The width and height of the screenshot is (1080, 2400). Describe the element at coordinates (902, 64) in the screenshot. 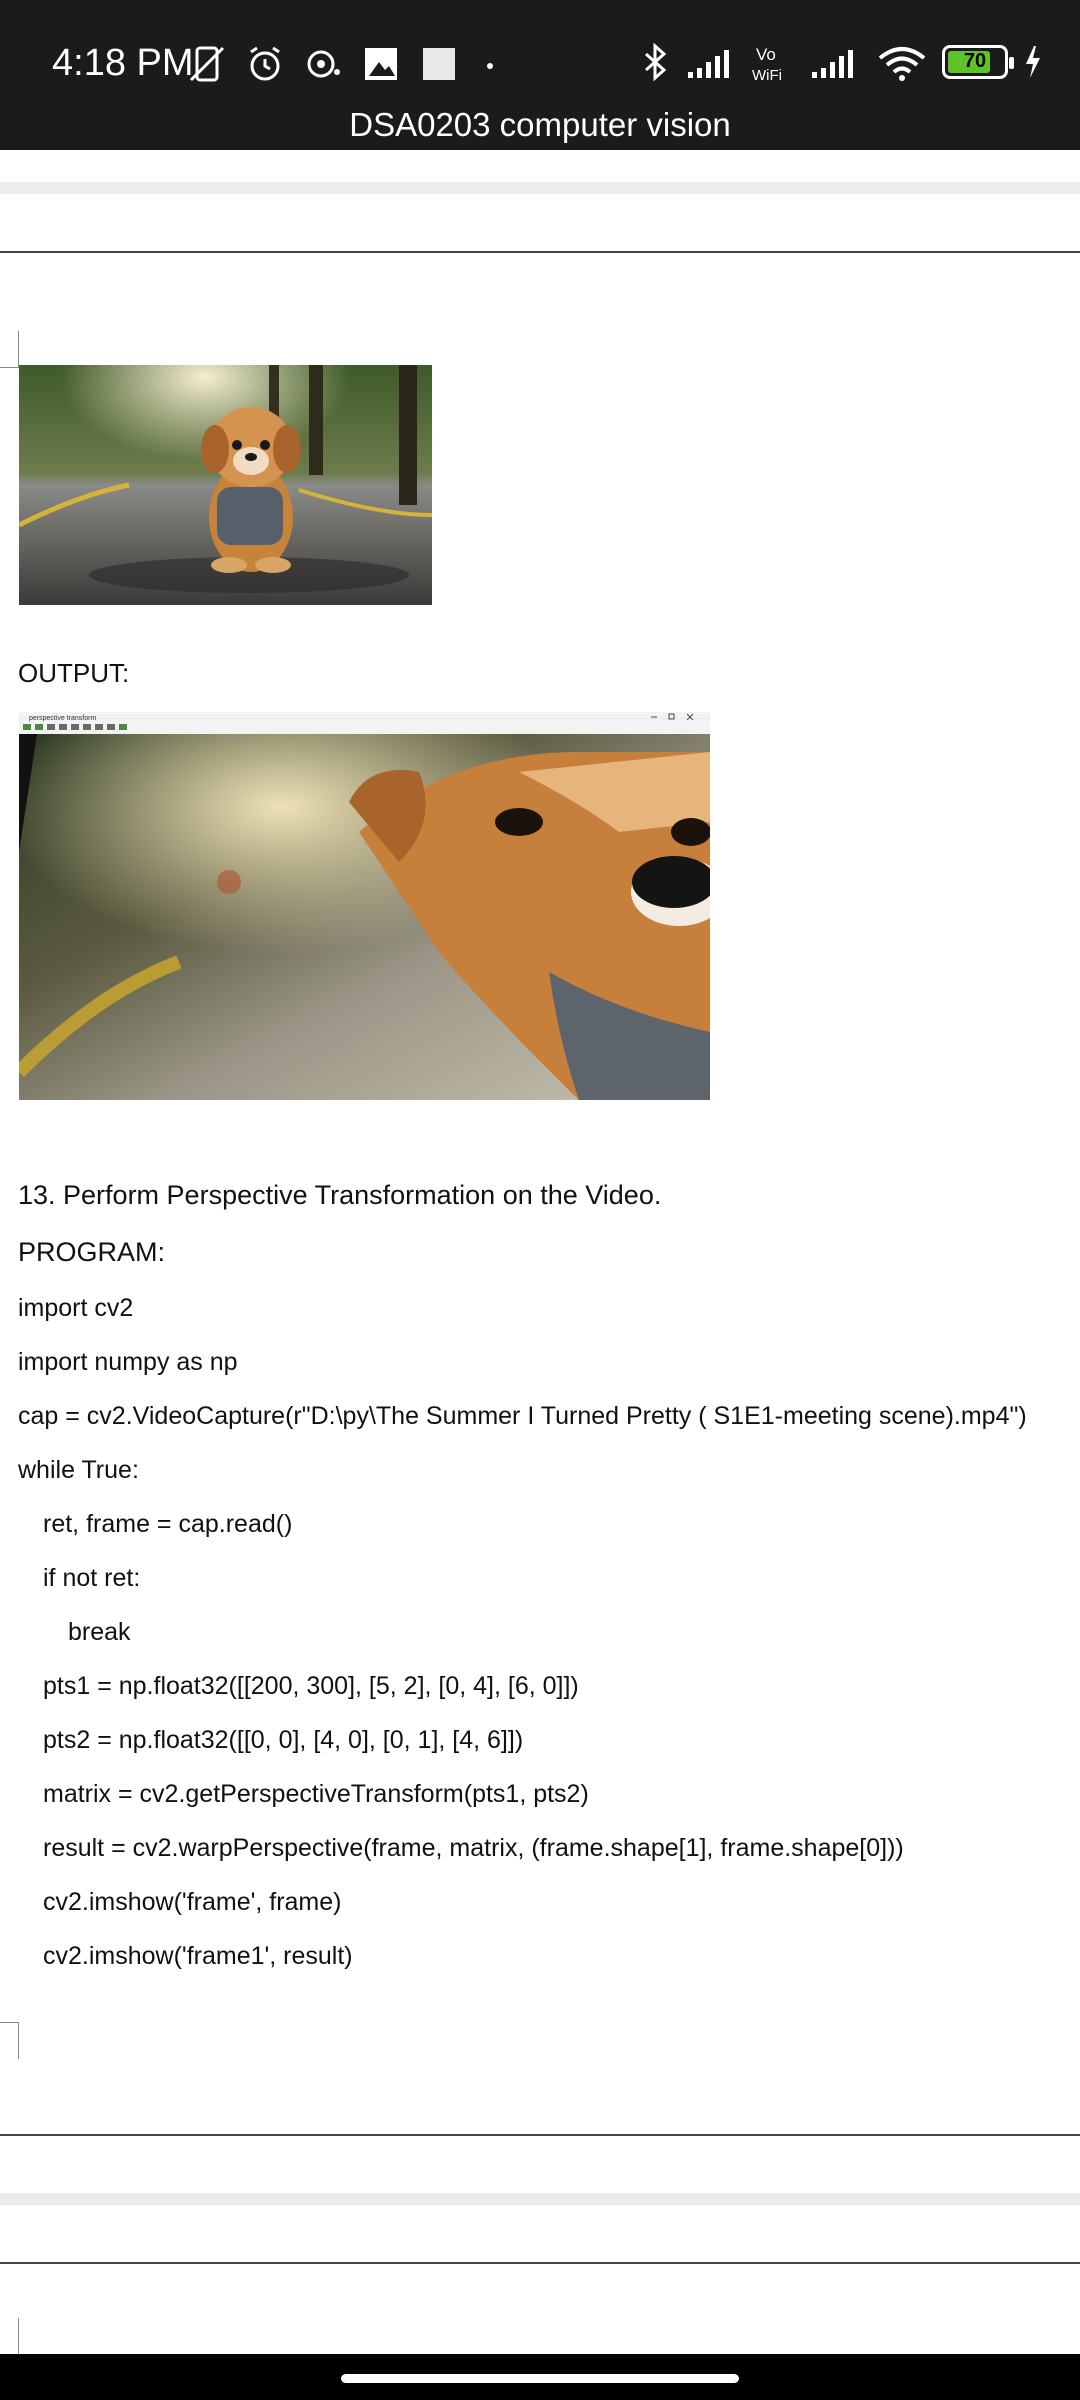

I see `wifi-icon` at that location.